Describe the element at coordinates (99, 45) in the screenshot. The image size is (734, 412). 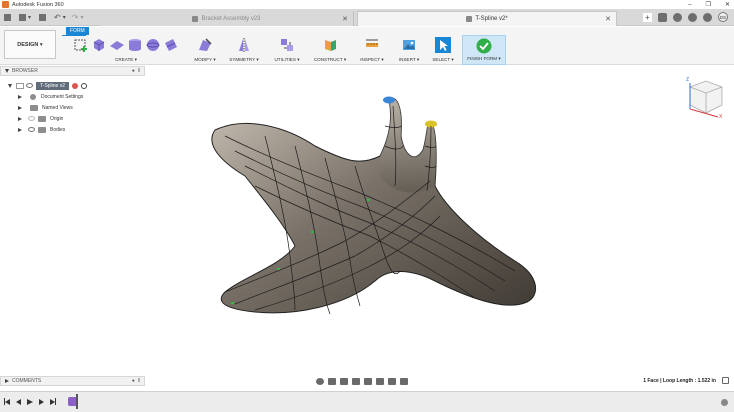
I see `box-icon` at that location.